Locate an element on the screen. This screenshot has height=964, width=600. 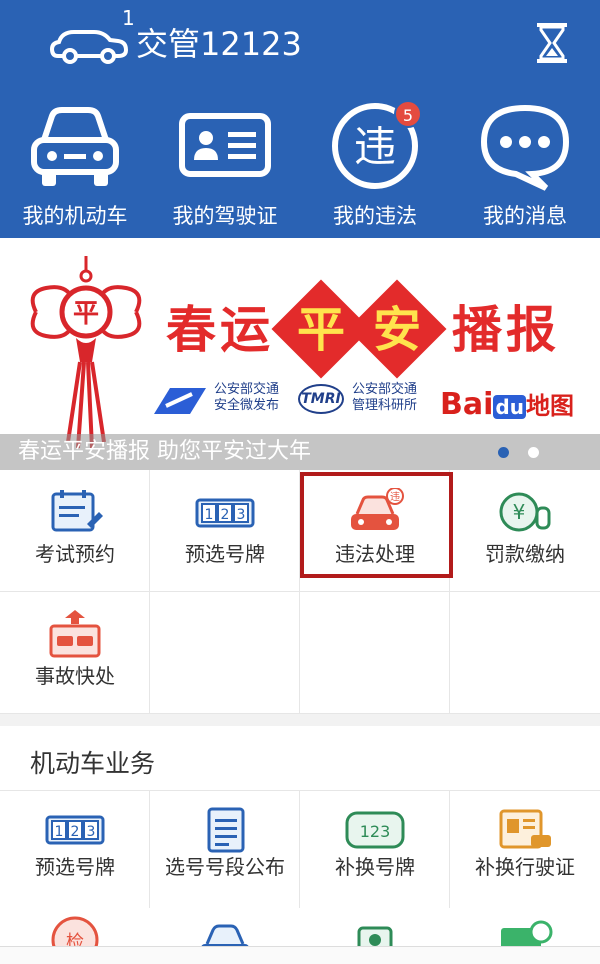
carousel-dot is located at coordinates (533, 452).